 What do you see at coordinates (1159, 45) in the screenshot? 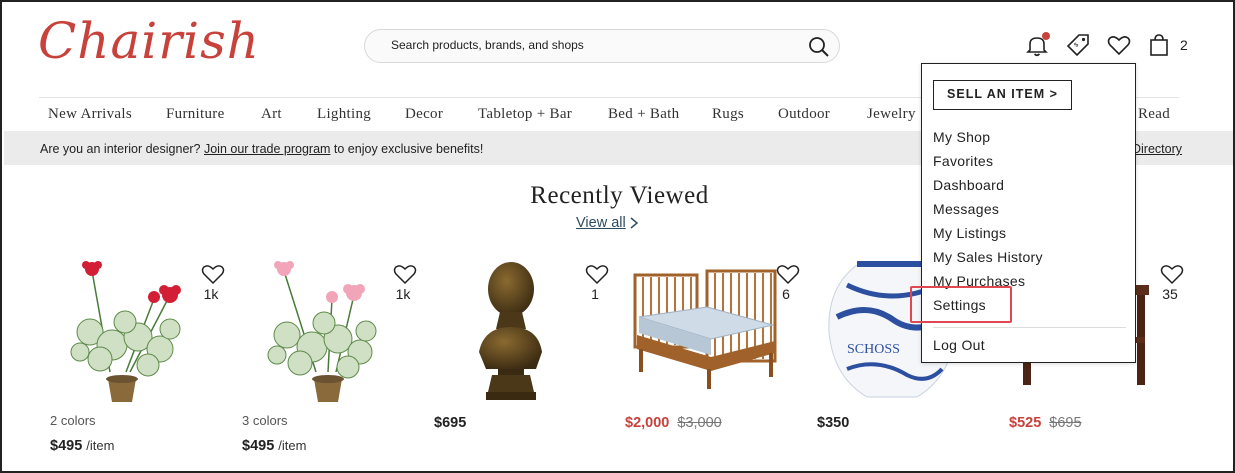
I see `shopping-bag-icon` at bounding box center [1159, 45].